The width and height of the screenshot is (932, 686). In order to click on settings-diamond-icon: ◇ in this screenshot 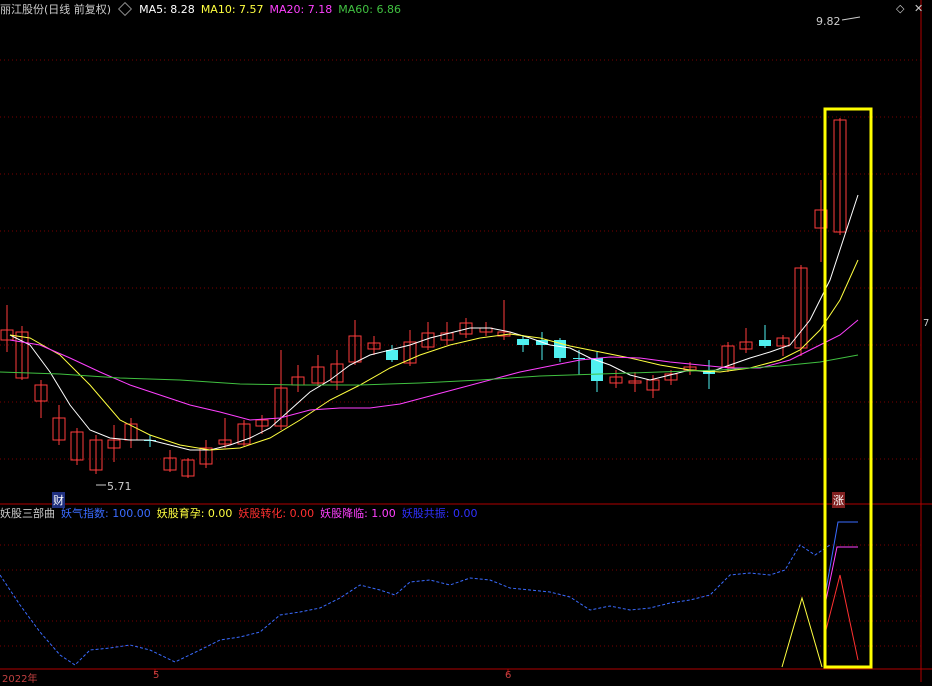, I will do `click(900, 8)`.